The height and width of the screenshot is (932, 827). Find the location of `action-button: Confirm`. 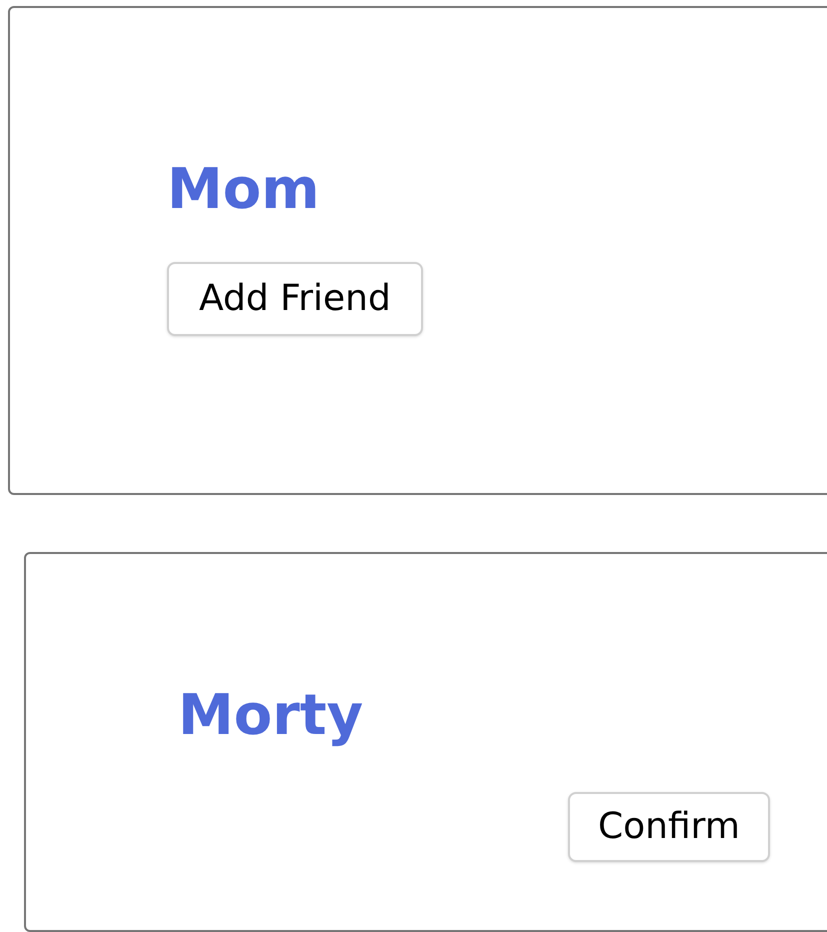

action-button: Confirm is located at coordinates (669, 827).